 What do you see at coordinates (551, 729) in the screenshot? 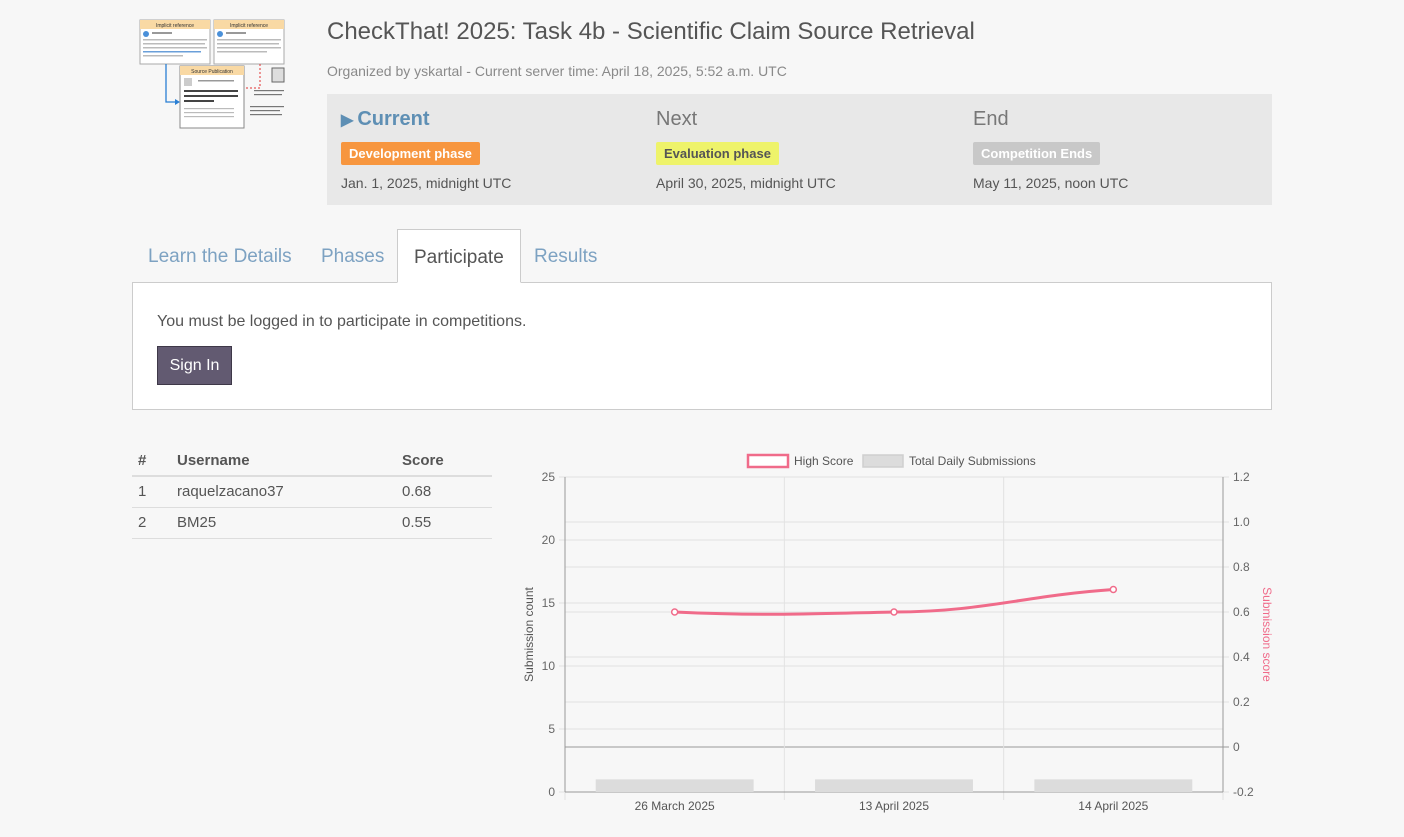
I see `left-tick-label: 5` at bounding box center [551, 729].